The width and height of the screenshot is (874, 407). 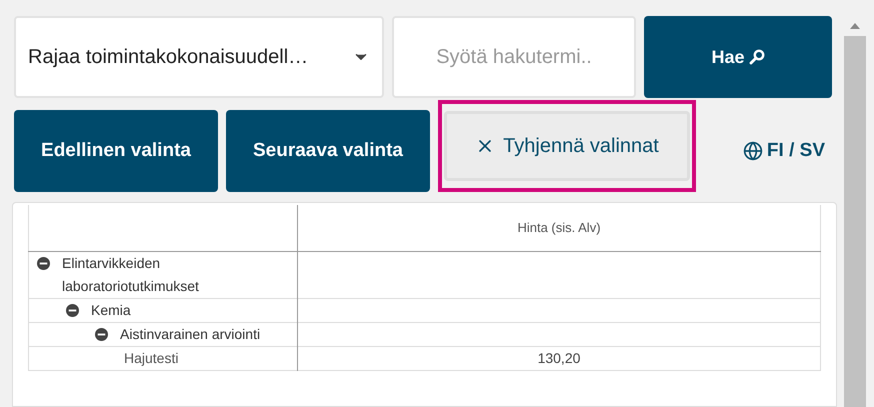 What do you see at coordinates (328, 151) in the screenshot?
I see `nav-button: Seuraava valinta` at bounding box center [328, 151].